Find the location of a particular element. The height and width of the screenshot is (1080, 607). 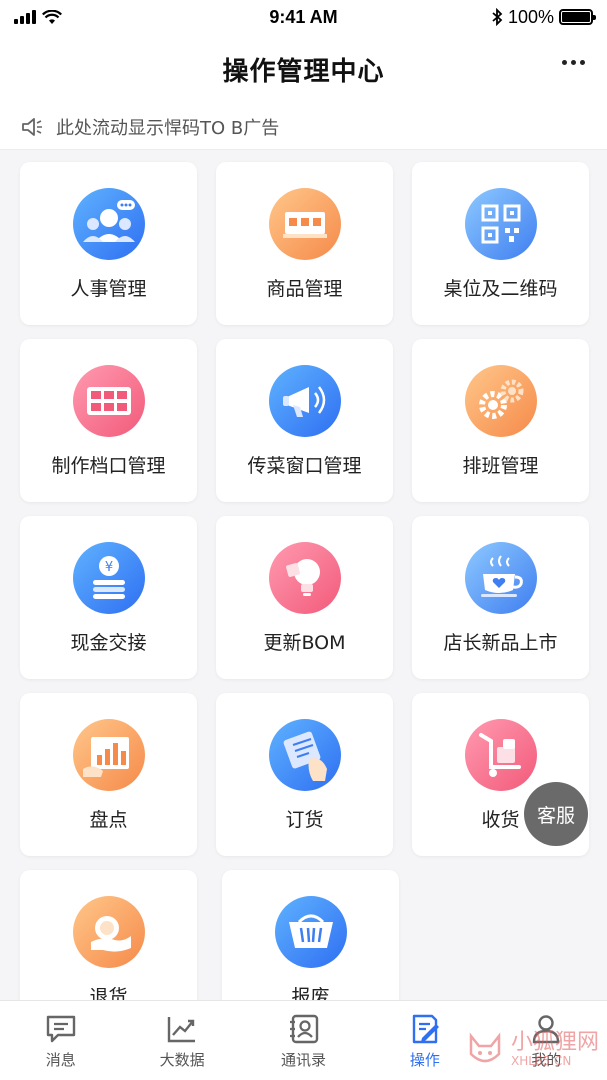

basket-icon is located at coordinates (310, 932).